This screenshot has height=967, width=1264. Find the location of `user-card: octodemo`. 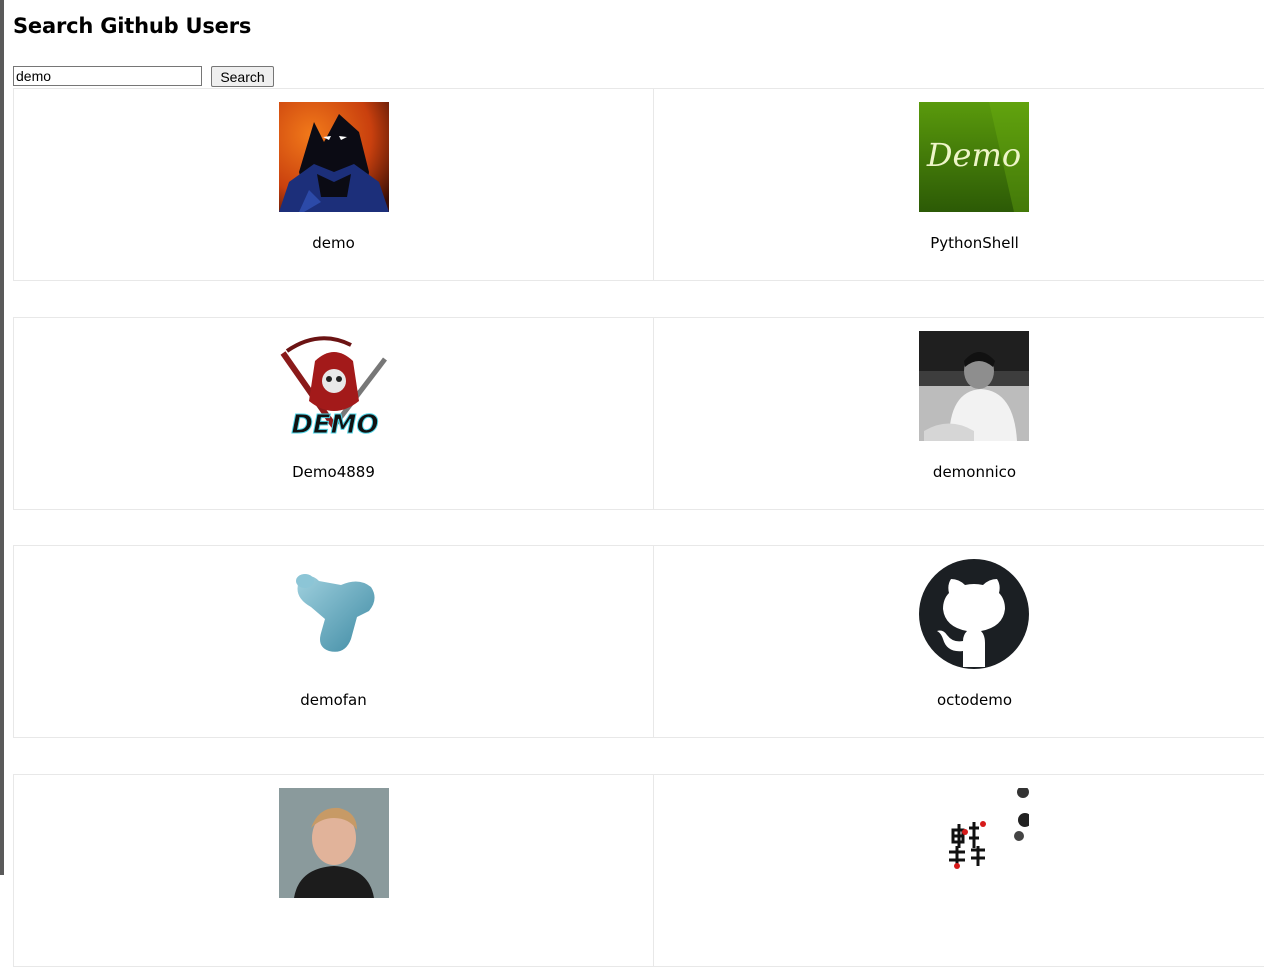

user-card: octodemo is located at coordinates (959, 641).